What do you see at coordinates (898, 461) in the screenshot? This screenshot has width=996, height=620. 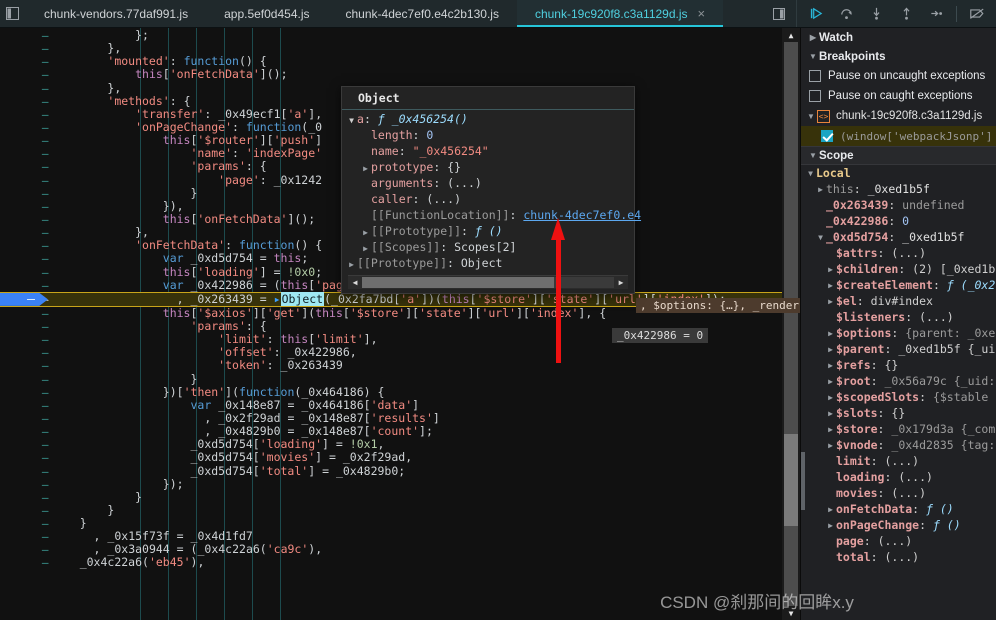 I see `scope-variable-row: limit: (...)` at bounding box center [898, 461].